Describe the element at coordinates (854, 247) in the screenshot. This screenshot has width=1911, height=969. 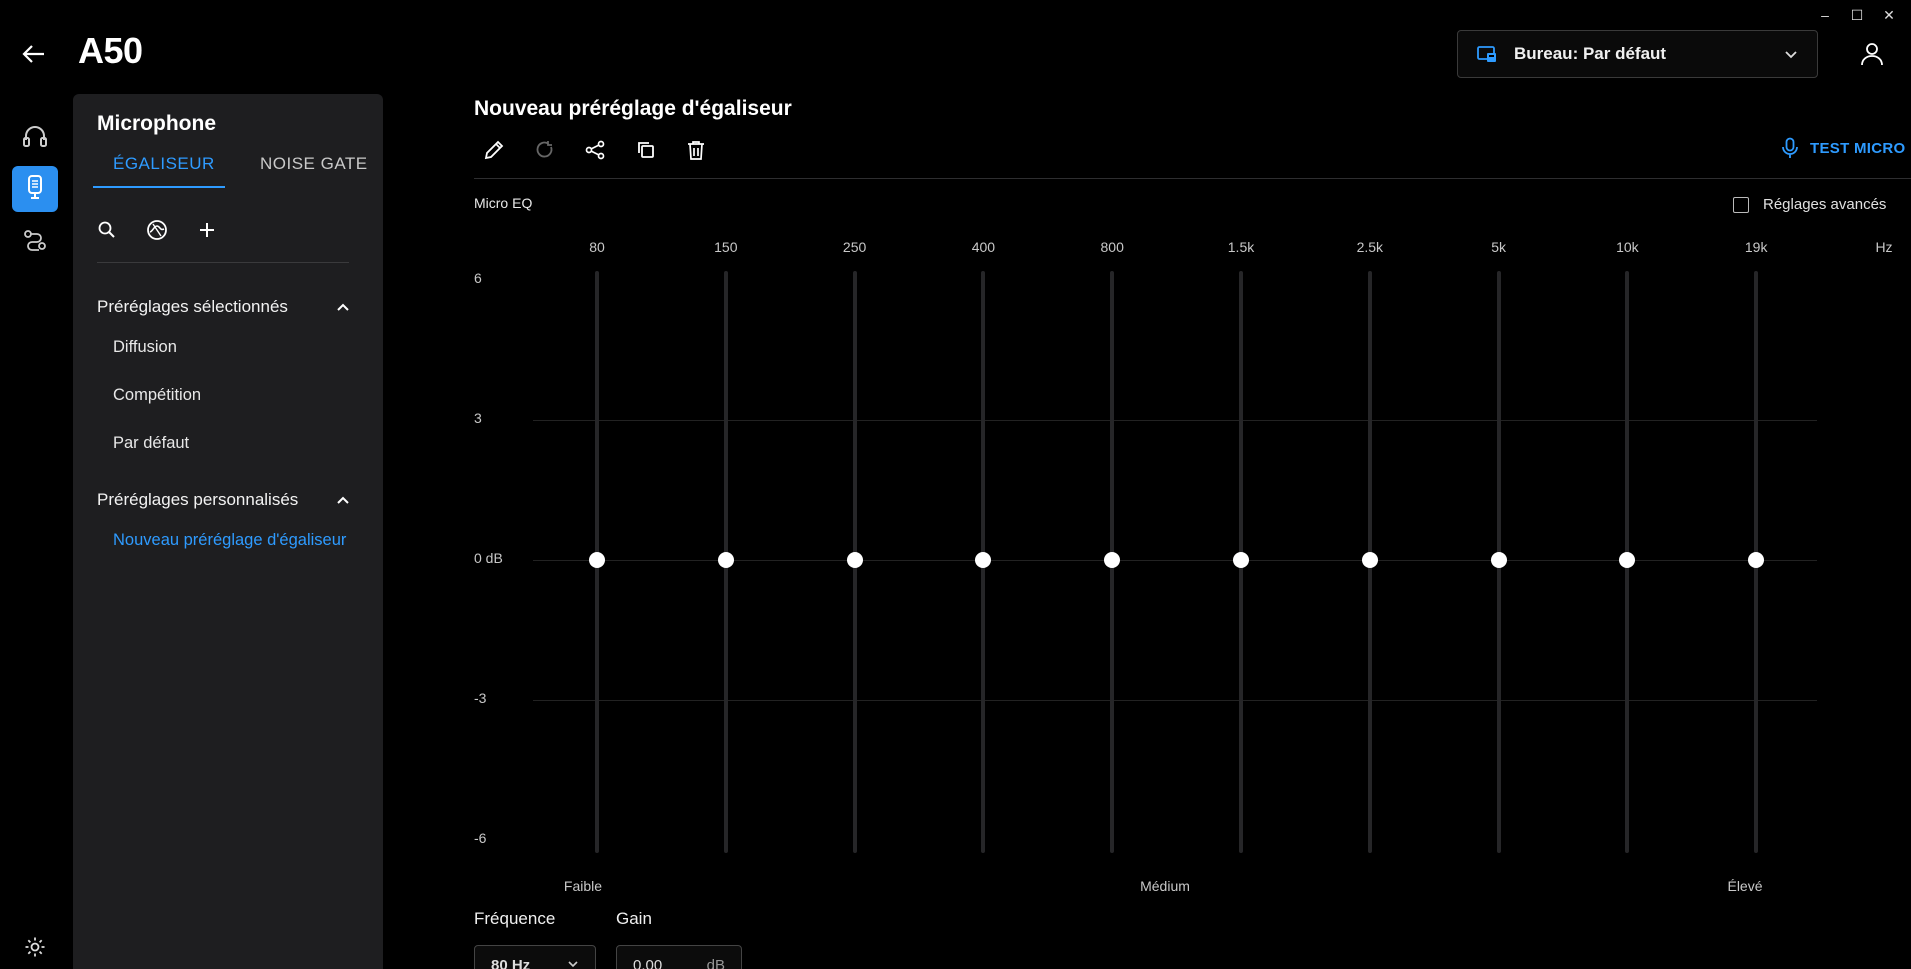
I see `frequency-tick-label: 250` at that location.